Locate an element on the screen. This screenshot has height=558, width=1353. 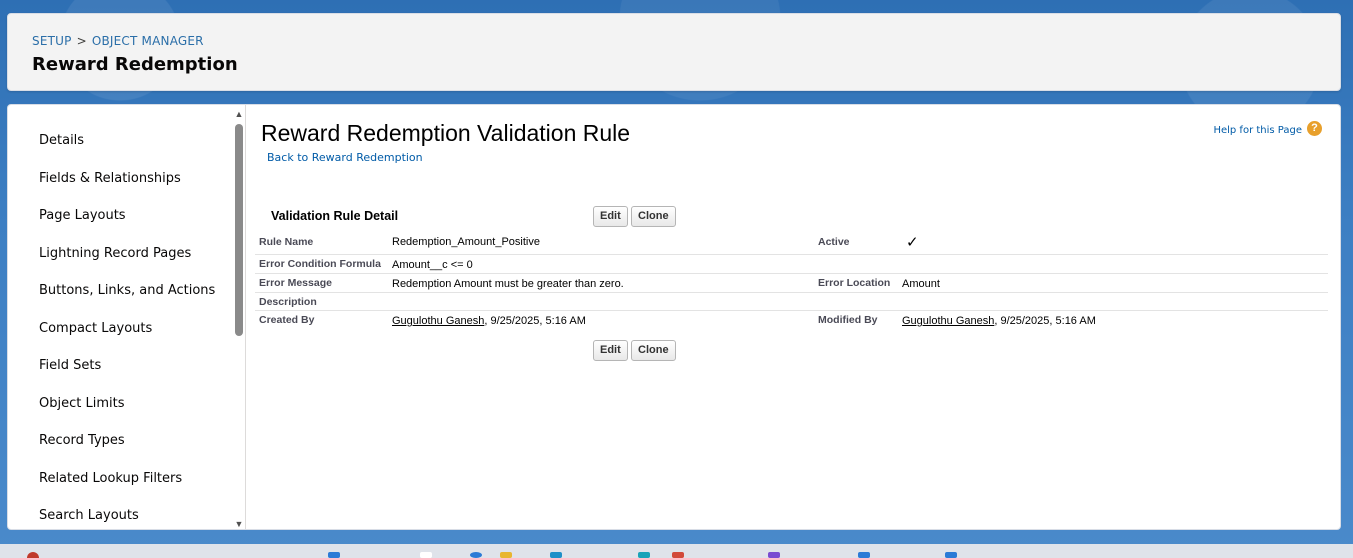
os-taskbar is located at coordinates (676, 551).